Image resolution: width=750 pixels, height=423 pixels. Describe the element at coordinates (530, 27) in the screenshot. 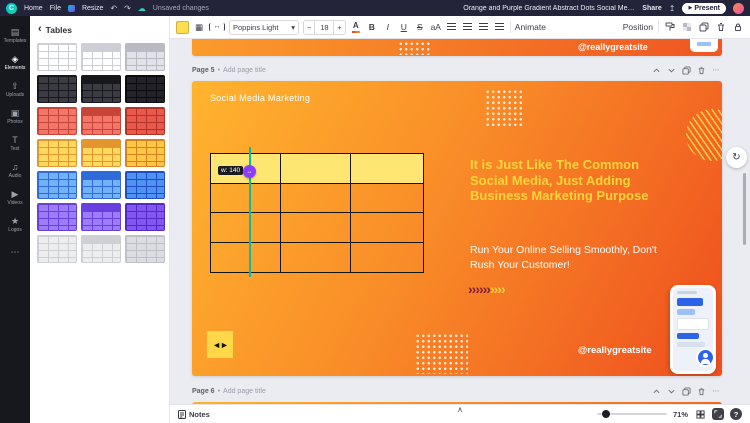

I see `animate-button: Animate` at that location.